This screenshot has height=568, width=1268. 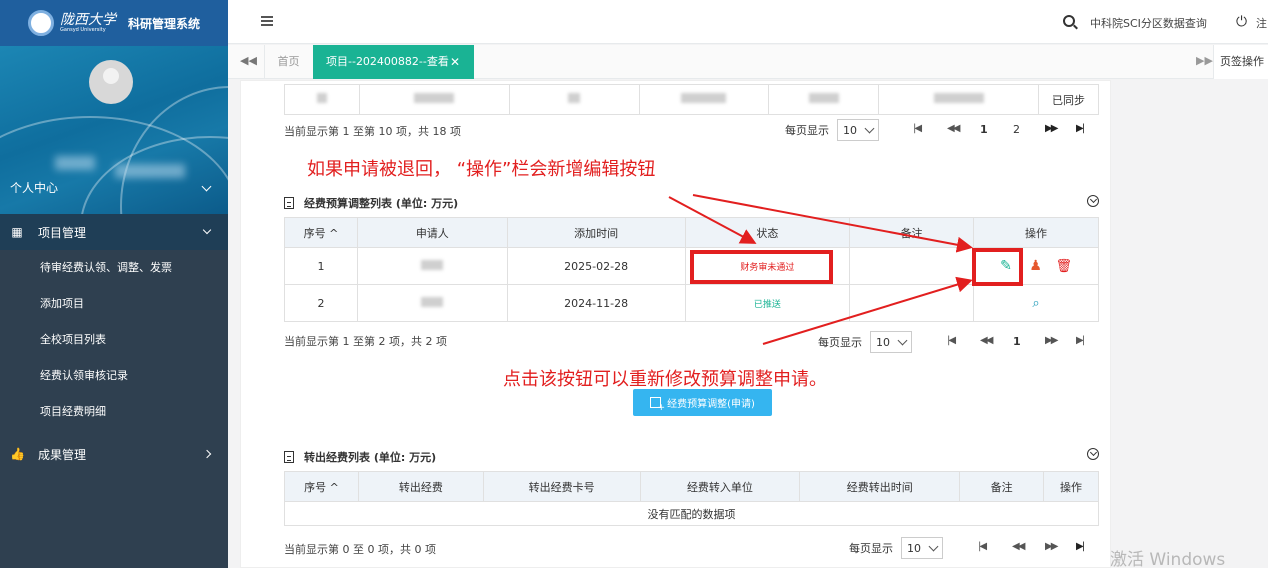 What do you see at coordinates (114, 130) in the screenshot?
I see `profile-area: 个人中心` at bounding box center [114, 130].